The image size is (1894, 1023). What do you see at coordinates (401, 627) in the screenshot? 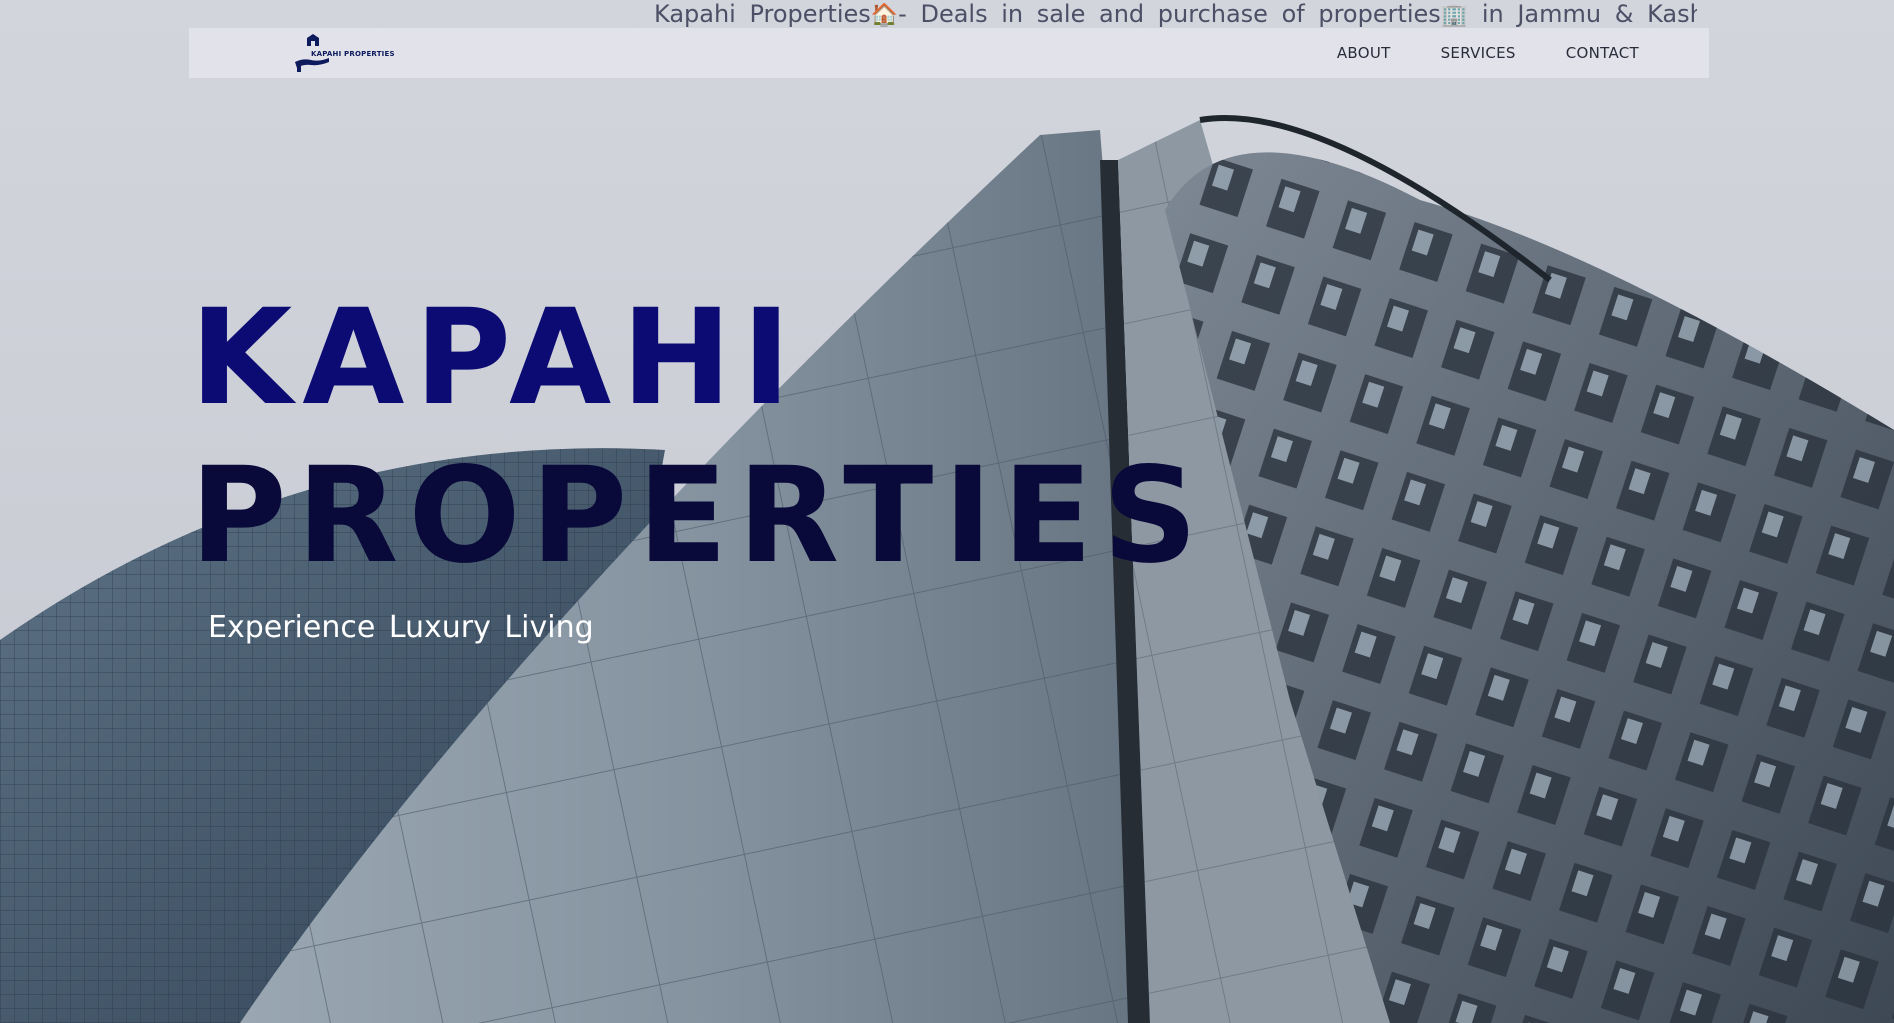
I see `hero-tagline: Experience Luxury Living` at bounding box center [401, 627].